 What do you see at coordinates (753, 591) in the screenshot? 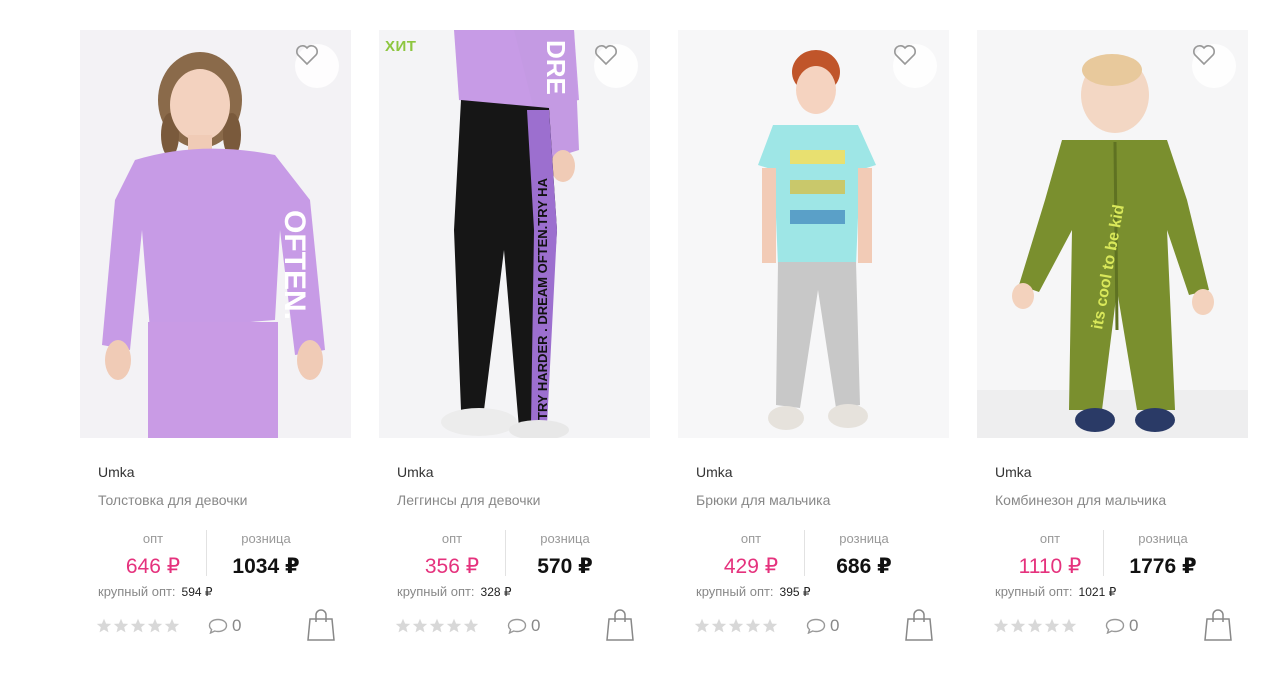
I see `bulk-price: крупный опт: 395 ₽` at bounding box center [753, 591].